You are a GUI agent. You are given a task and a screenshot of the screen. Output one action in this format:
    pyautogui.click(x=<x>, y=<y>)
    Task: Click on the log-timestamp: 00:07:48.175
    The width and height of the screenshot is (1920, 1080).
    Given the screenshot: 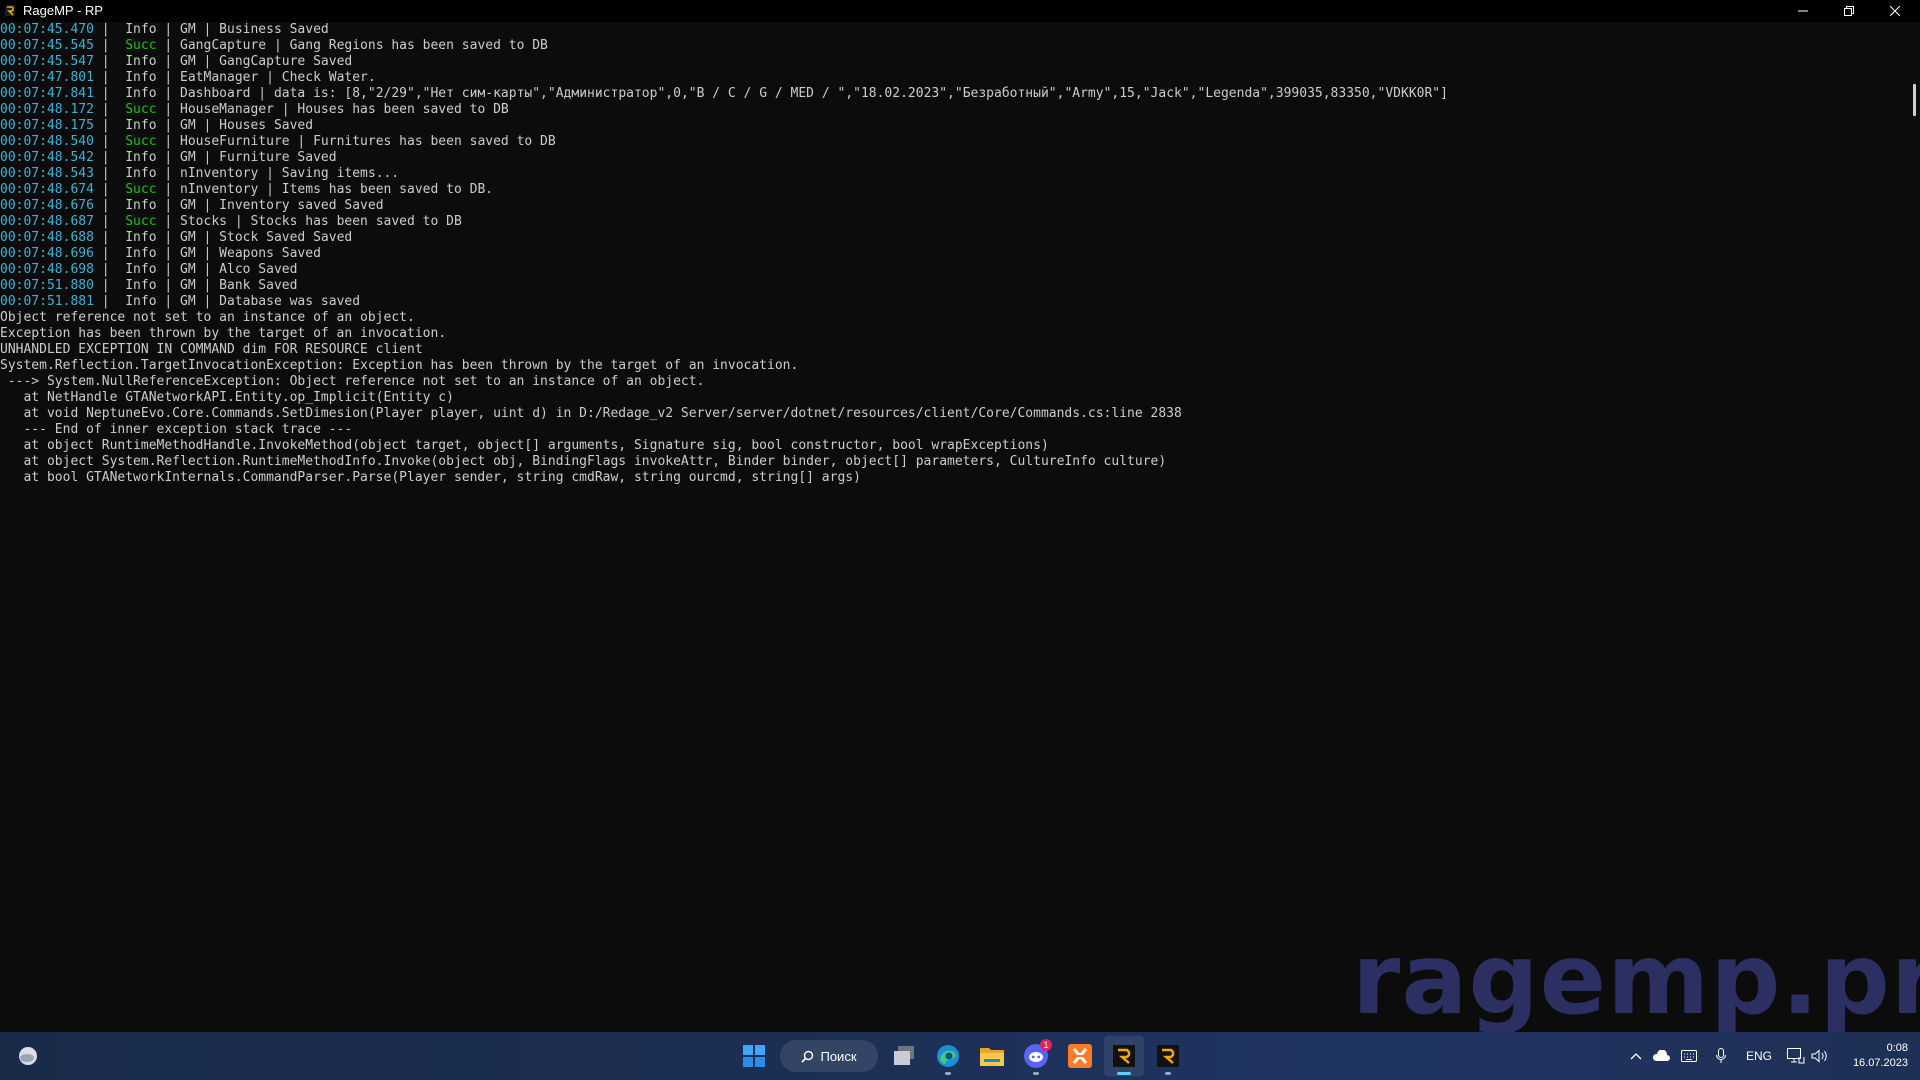 What is the action you would take?
    pyautogui.click(x=47, y=125)
    